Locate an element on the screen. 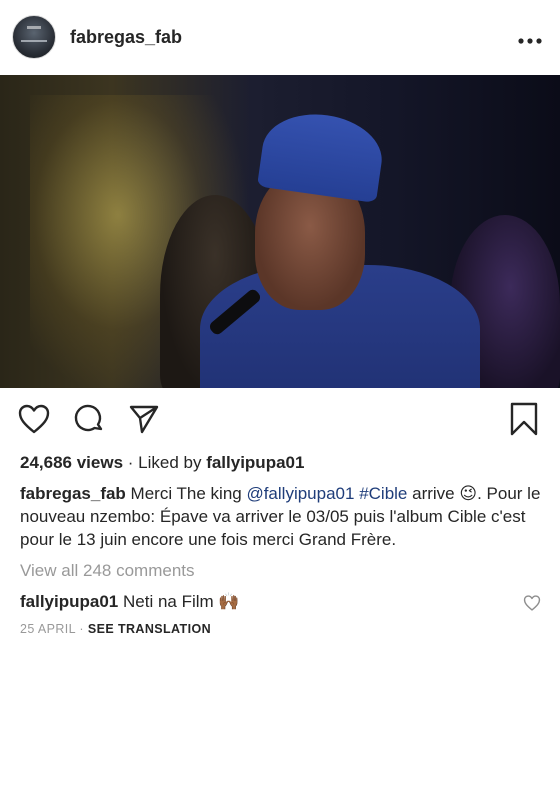 Image resolution: width=560 pixels, height=800 pixels. post-date: 25 APRIL is located at coordinates (48, 629).